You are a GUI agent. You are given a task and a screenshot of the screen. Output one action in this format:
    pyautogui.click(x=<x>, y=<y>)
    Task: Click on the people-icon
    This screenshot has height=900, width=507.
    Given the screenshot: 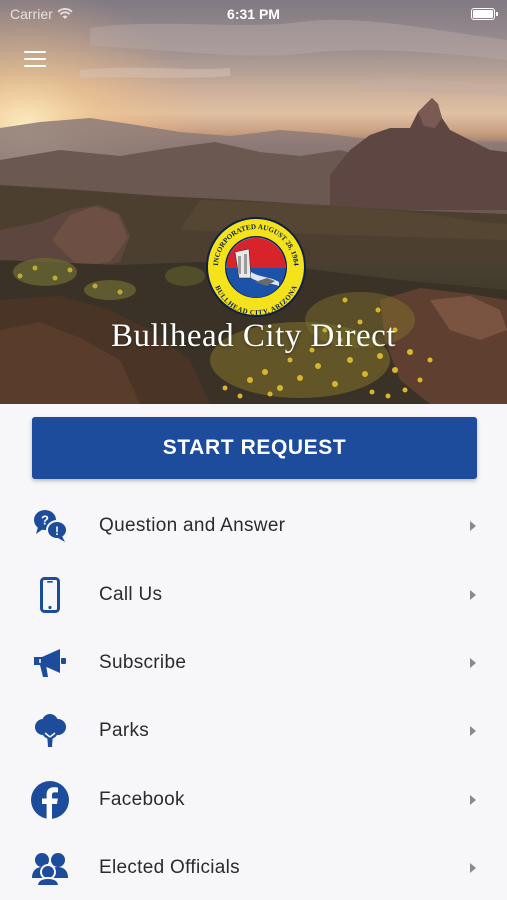 What is the action you would take?
    pyautogui.click(x=50, y=868)
    